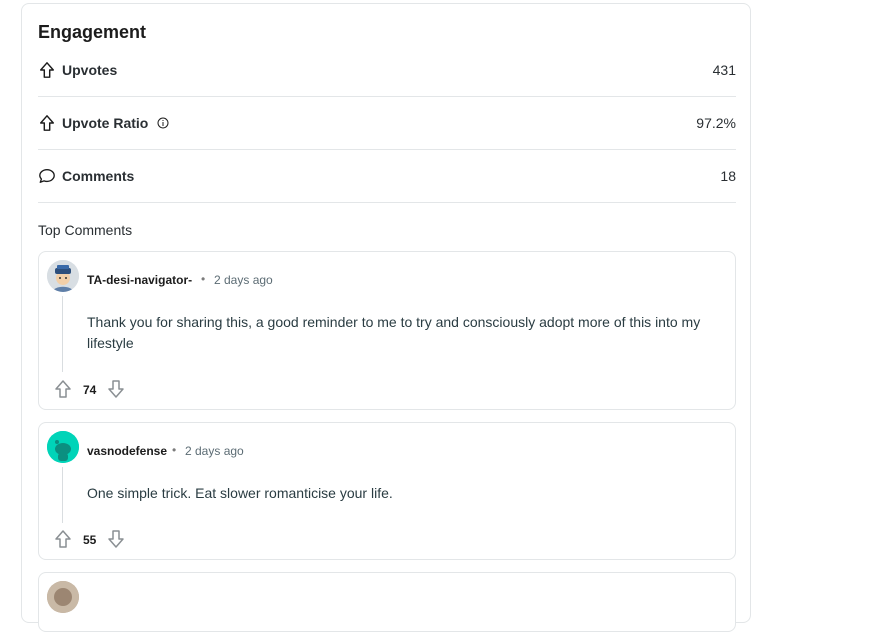 The width and height of the screenshot is (872, 632). I want to click on top-comments-label: Top Comments, so click(85, 230).